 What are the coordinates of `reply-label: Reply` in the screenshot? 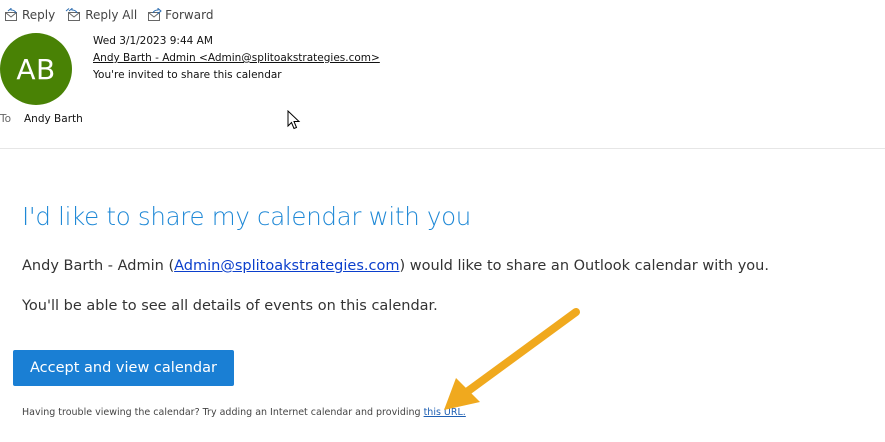 It's located at (39, 15).